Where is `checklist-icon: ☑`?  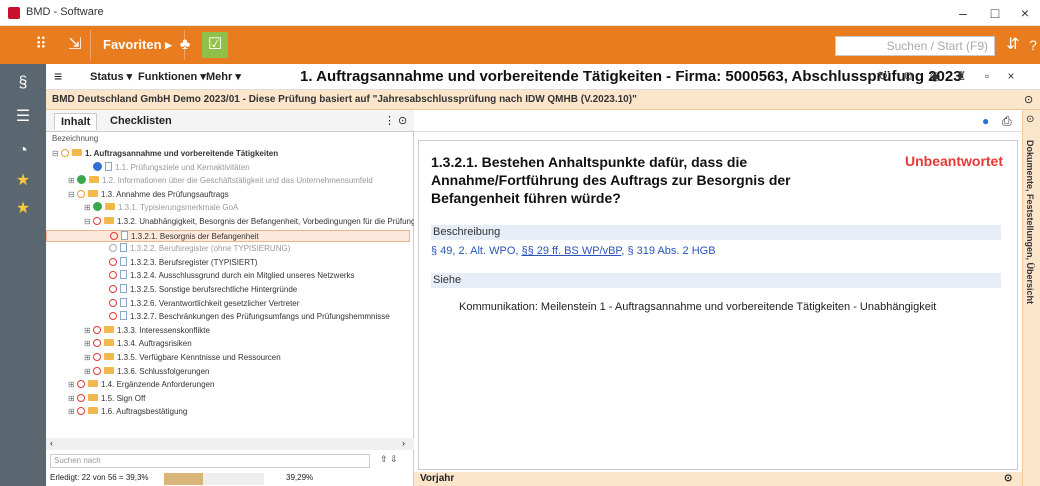
checklist-icon: ☑ is located at coordinates (215, 45).